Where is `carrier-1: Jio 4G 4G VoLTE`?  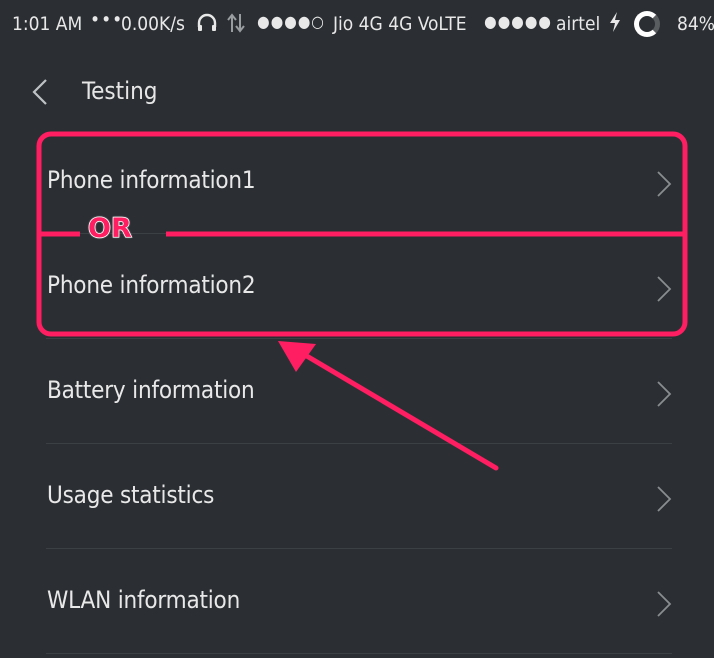 carrier-1: Jio 4G 4G VoLTE is located at coordinates (400, 24).